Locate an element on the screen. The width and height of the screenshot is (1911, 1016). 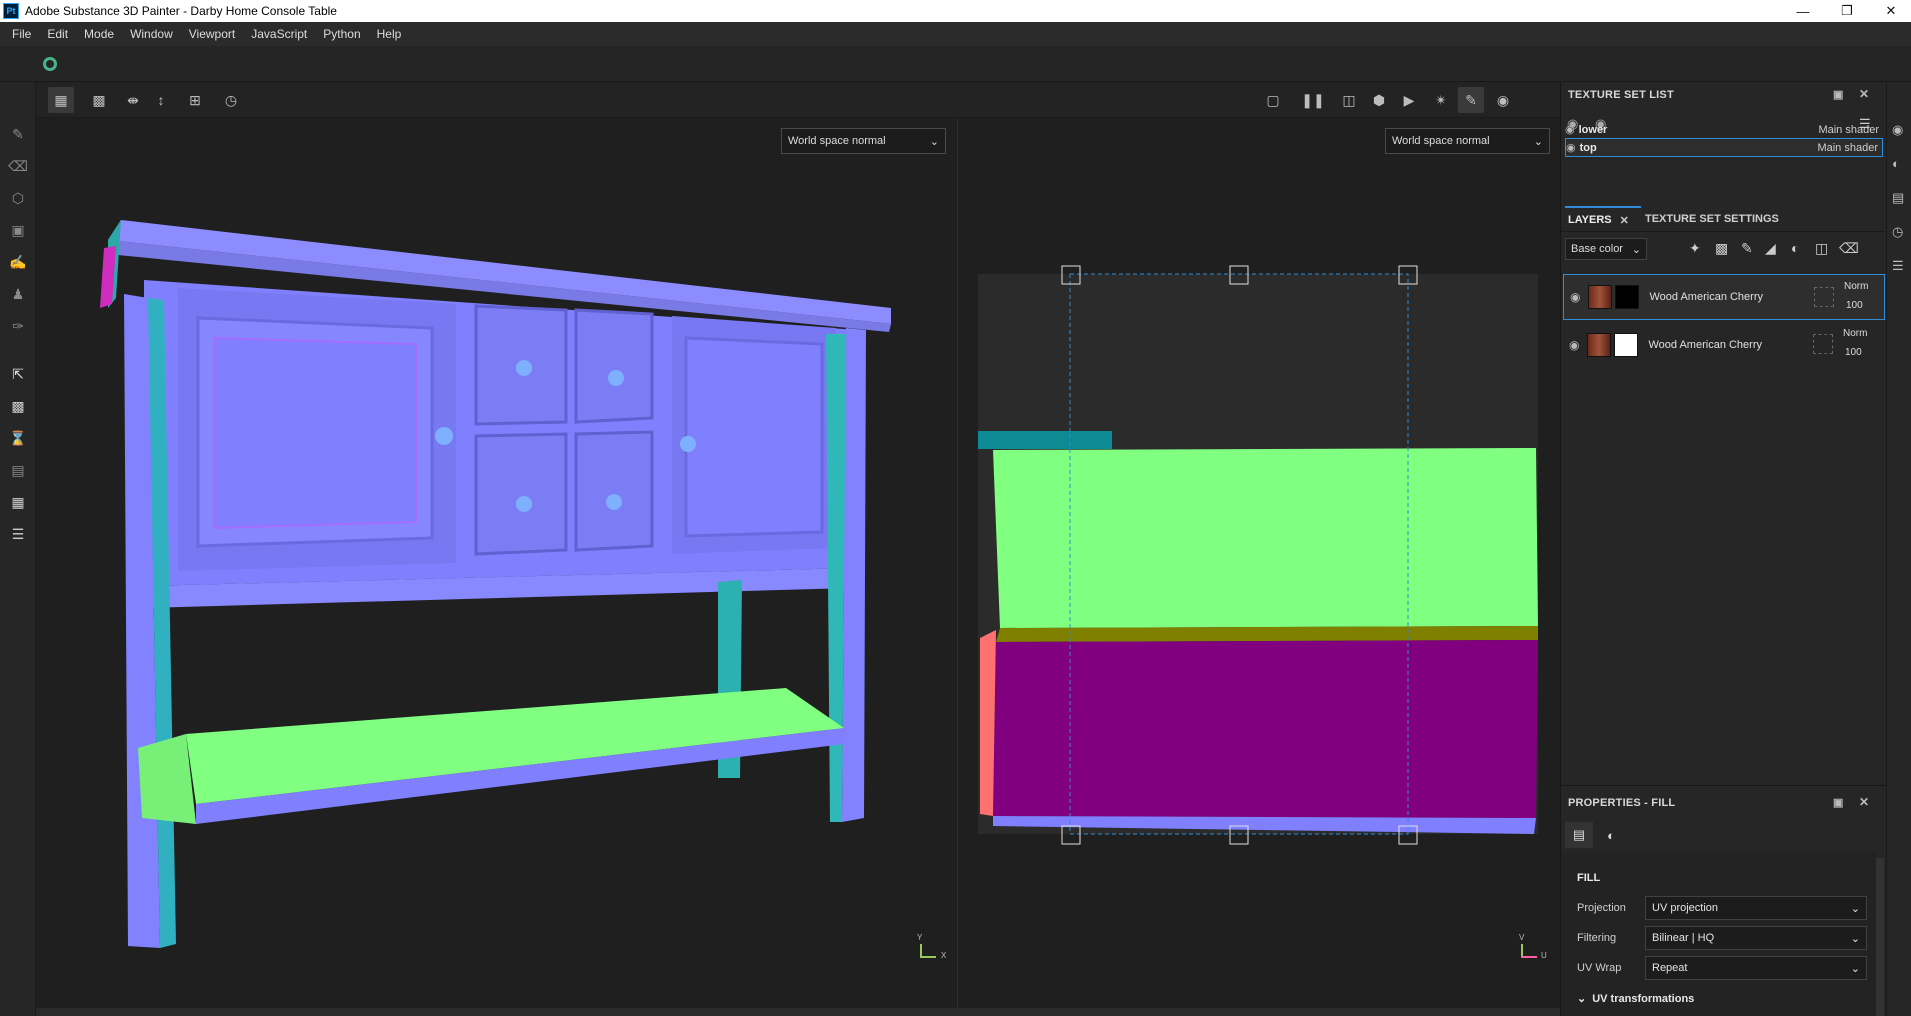
add-icon: ⊞ is located at coordinates (195, 100).